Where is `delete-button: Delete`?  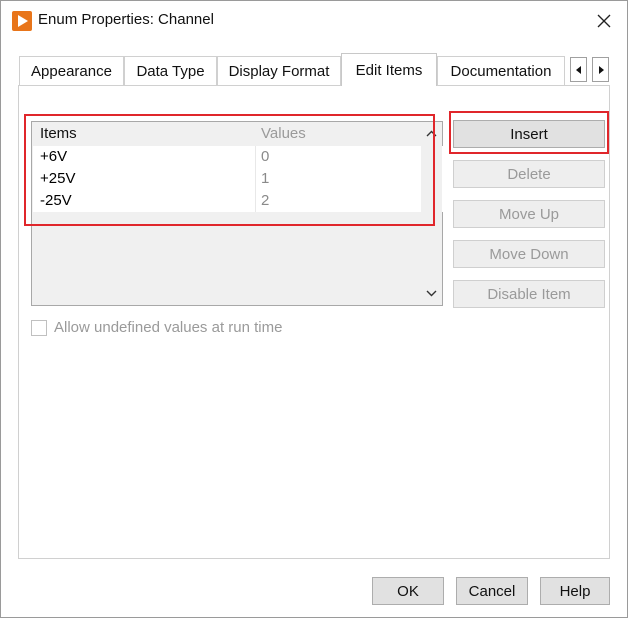 delete-button: Delete is located at coordinates (529, 174).